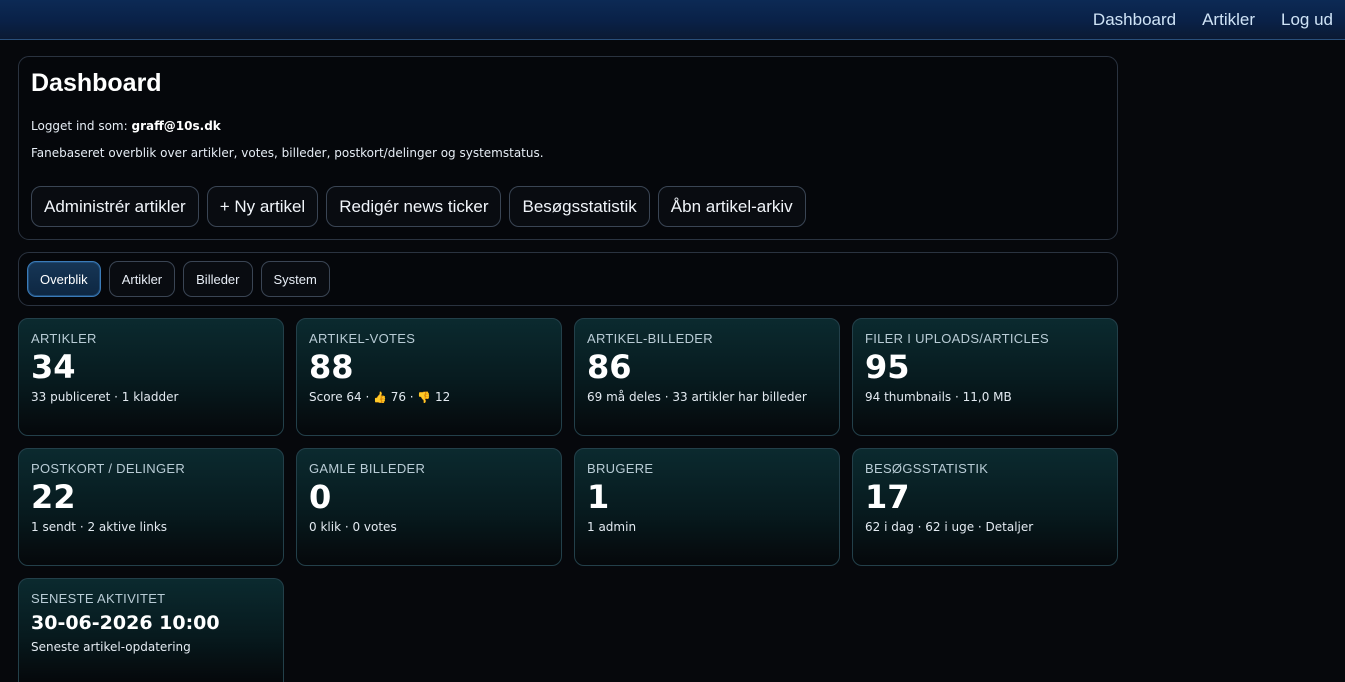 The width and height of the screenshot is (1345, 682). Describe the element at coordinates (79, 126) in the screenshot. I see `logged-in-label: Logget ind som:` at that location.